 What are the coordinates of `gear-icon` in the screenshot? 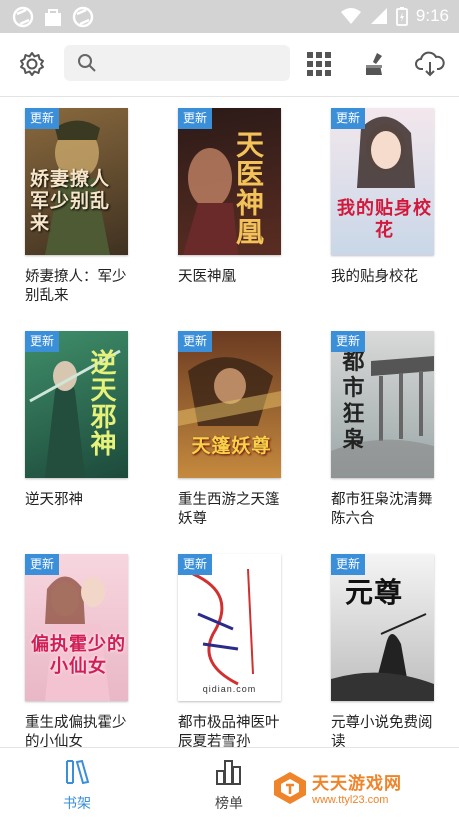 It's located at (32, 64).